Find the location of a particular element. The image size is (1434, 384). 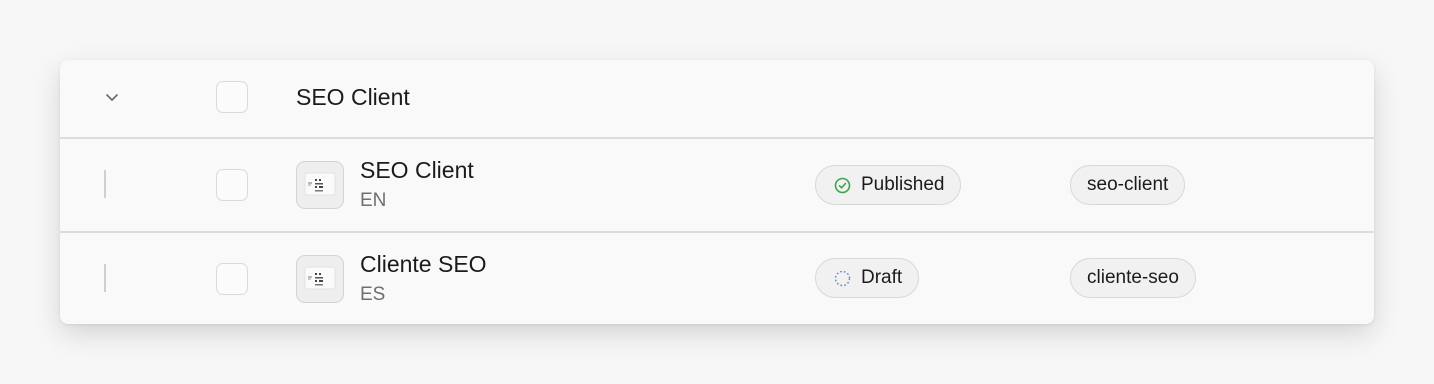

group-title: SEO Client is located at coordinates (353, 97).